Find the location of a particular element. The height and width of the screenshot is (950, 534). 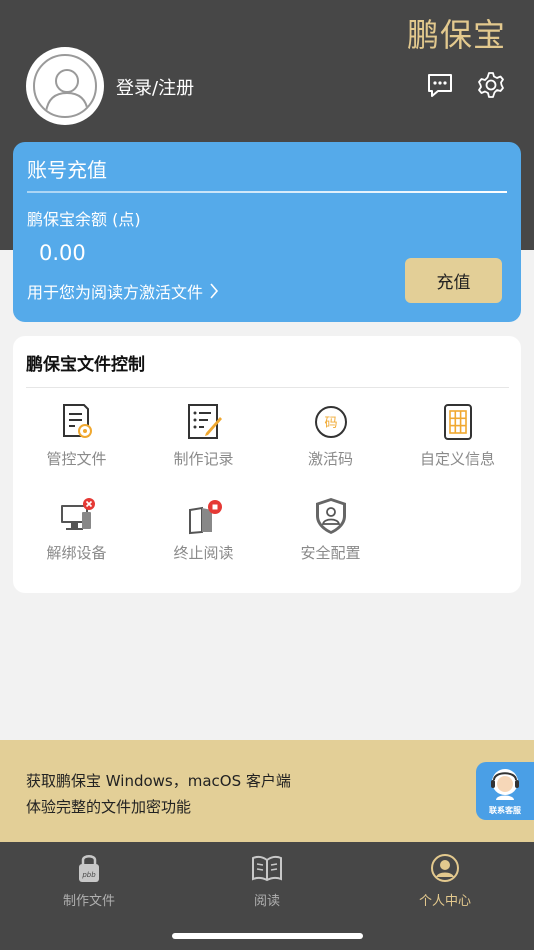

grid-item-activation-code: 码 激活码 is located at coordinates (330, 435).